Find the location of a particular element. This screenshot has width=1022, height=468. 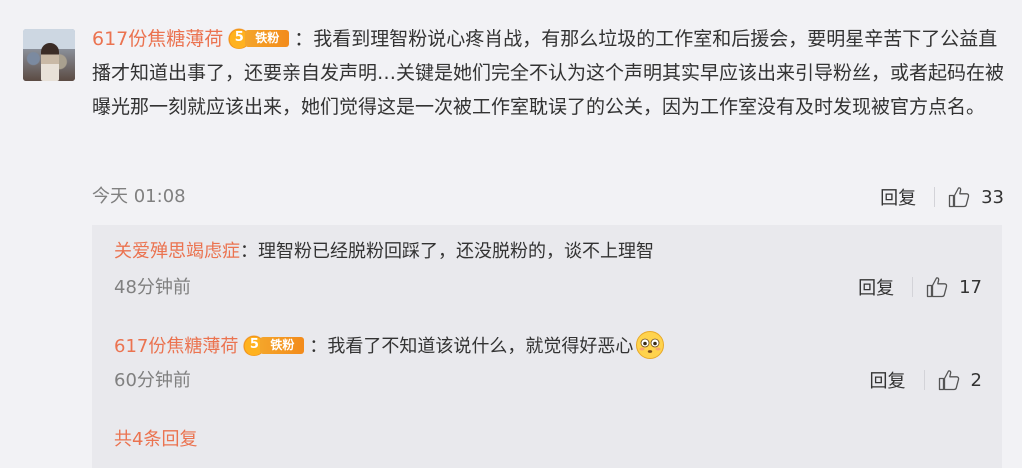

reply-username: 617份焦糖薄荷 is located at coordinates (176, 346).